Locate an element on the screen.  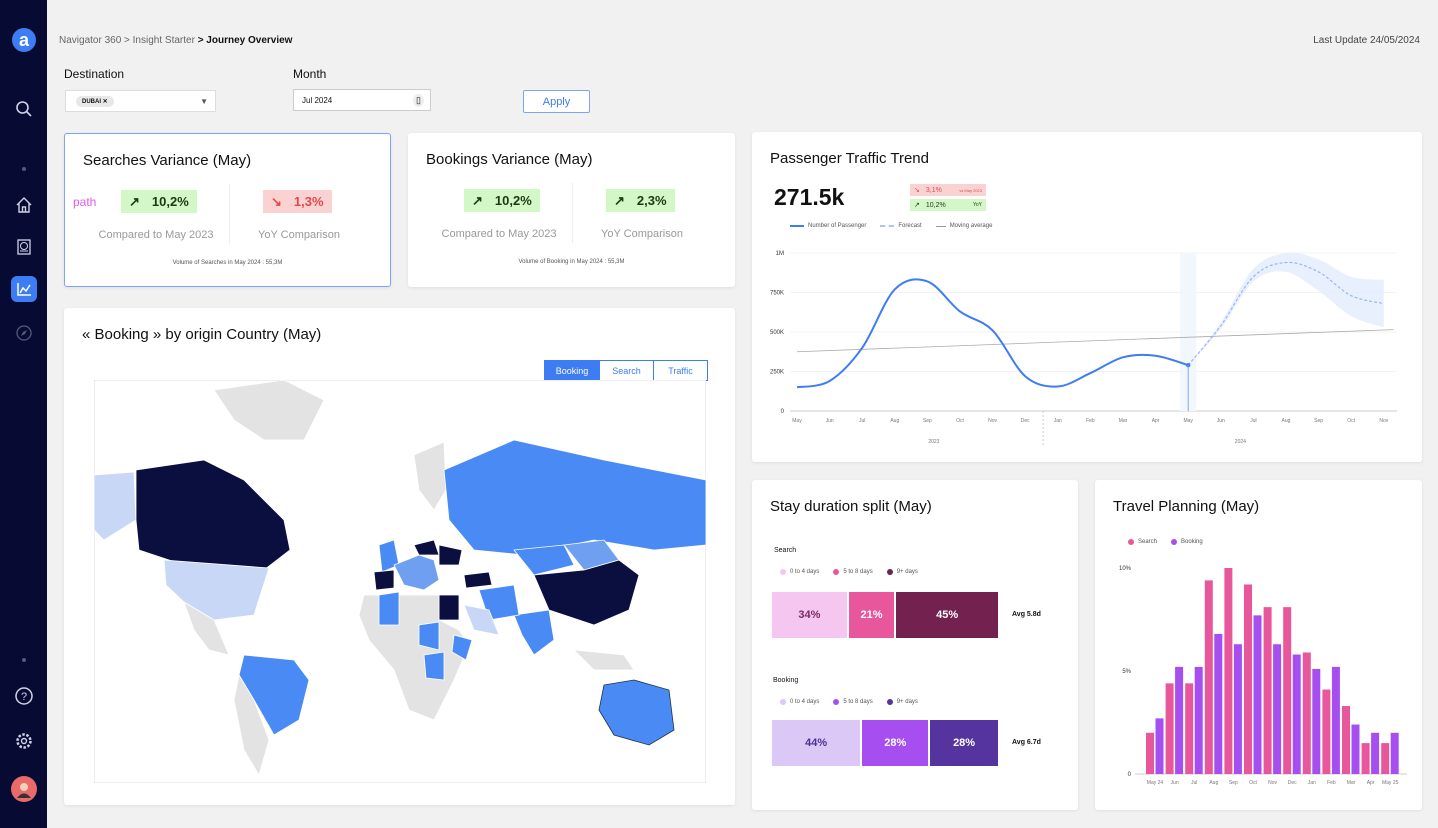
calendar-icon: ▯ is located at coordinates (418, 100).